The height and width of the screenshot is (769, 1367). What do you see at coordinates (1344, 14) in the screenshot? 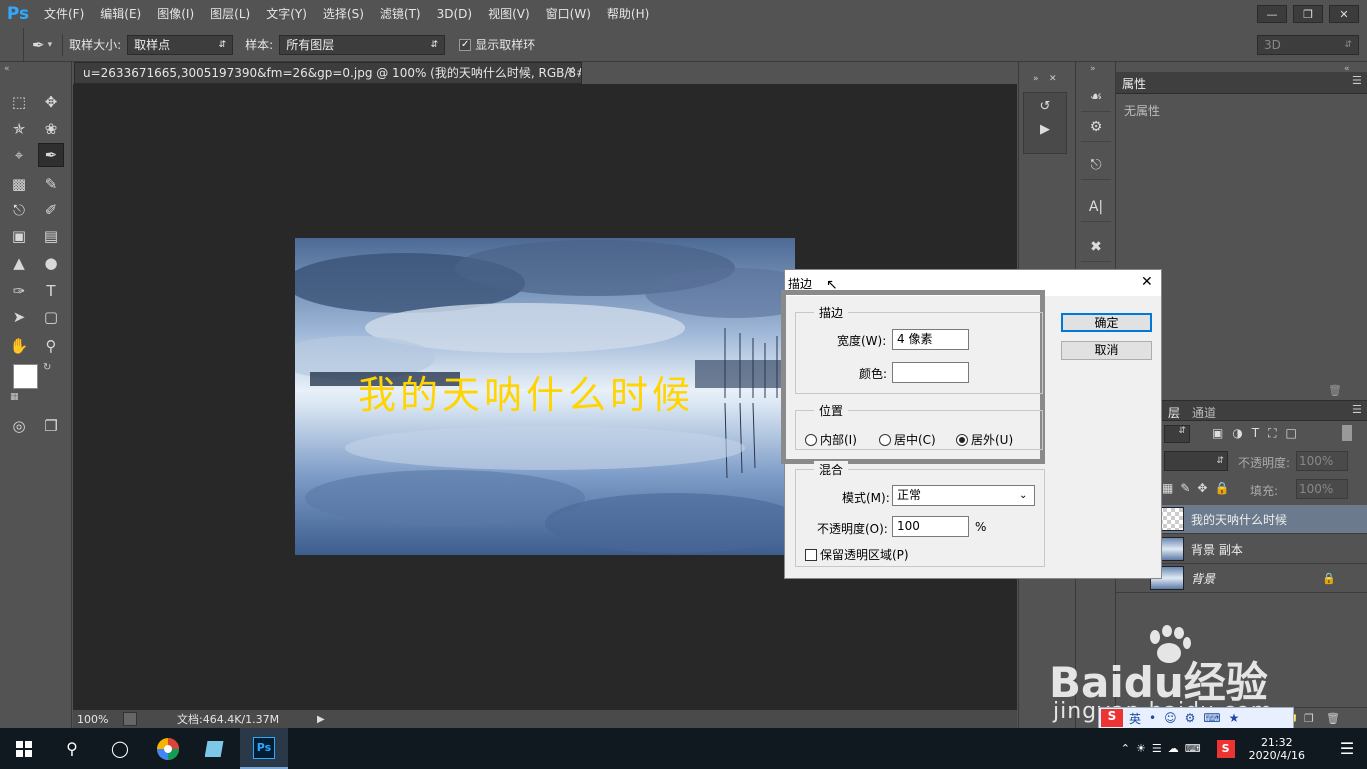
I see `close-icon: ✕` at bounding box center [1344, 14].